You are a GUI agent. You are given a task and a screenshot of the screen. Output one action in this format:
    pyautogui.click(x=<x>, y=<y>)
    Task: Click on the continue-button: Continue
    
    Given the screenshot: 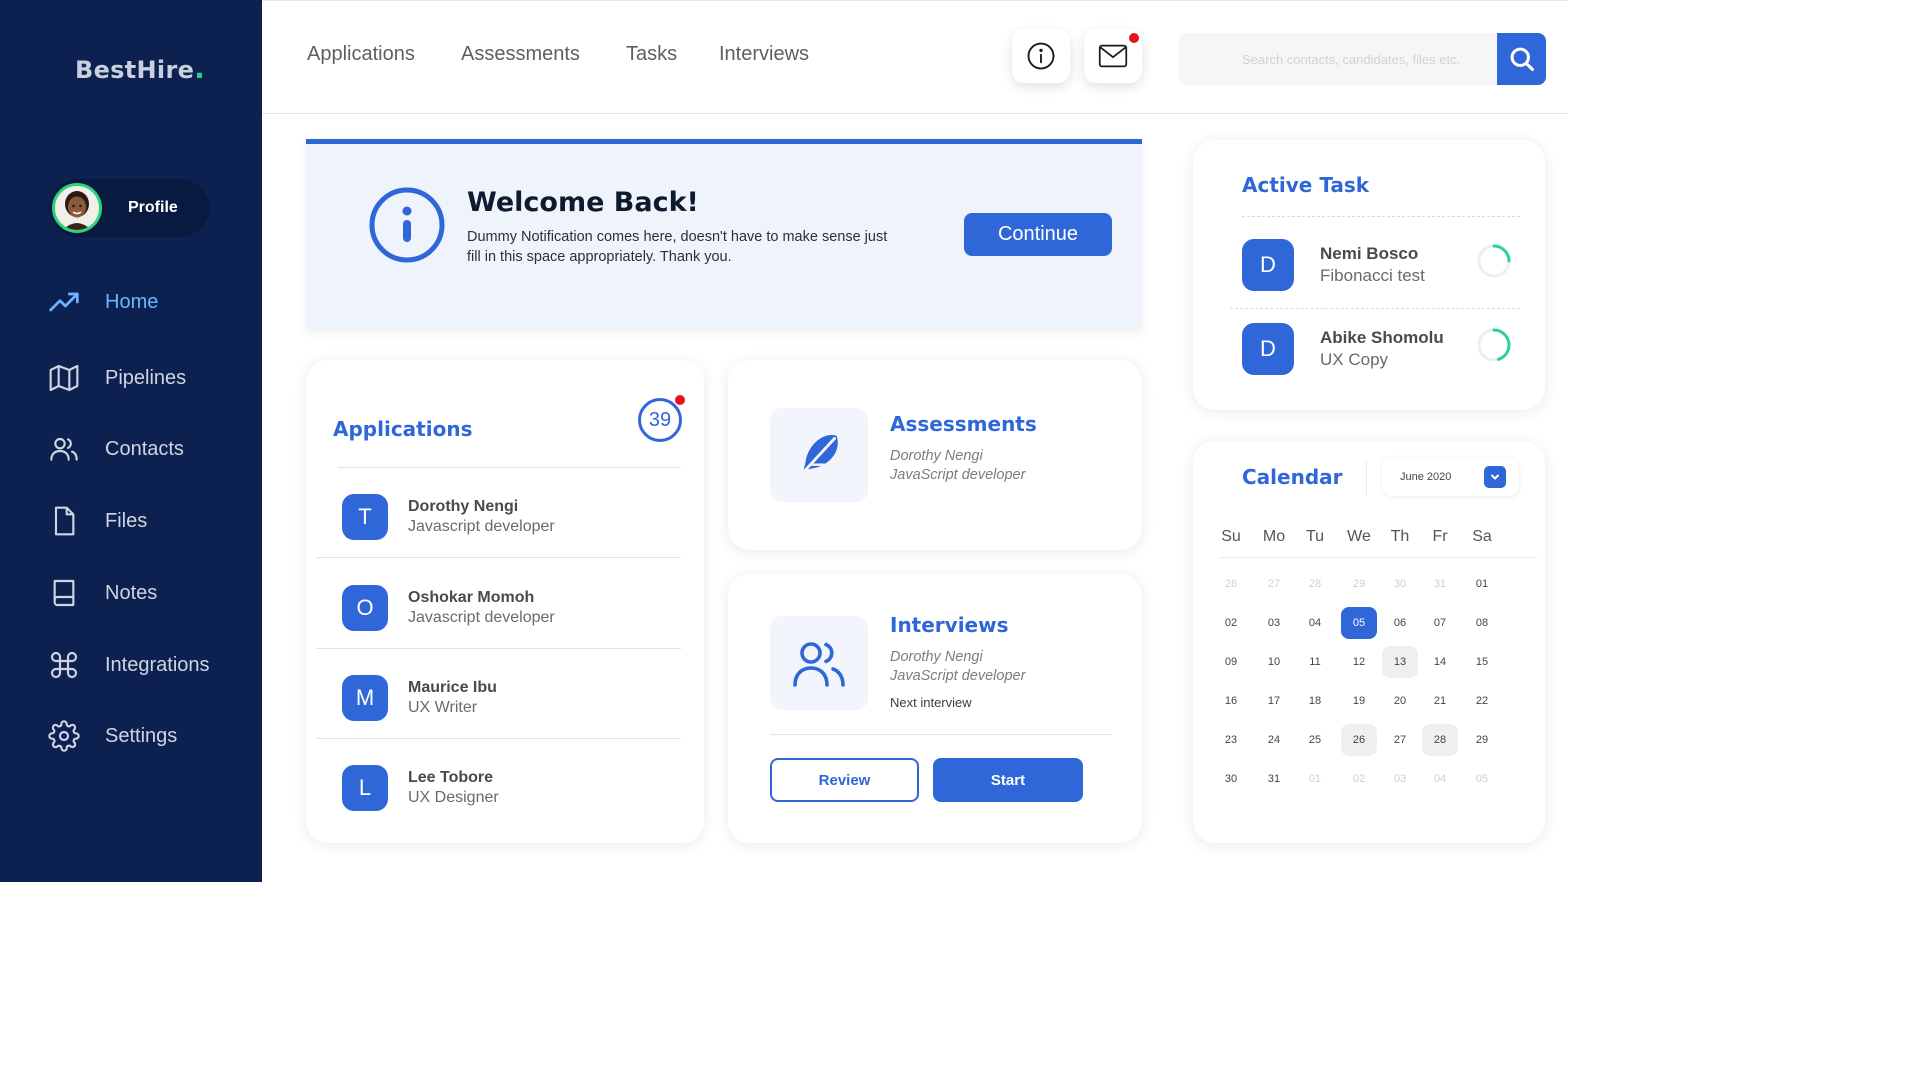 What is the action you would take?
    pyautogui.click(x=1038, y=234)
    